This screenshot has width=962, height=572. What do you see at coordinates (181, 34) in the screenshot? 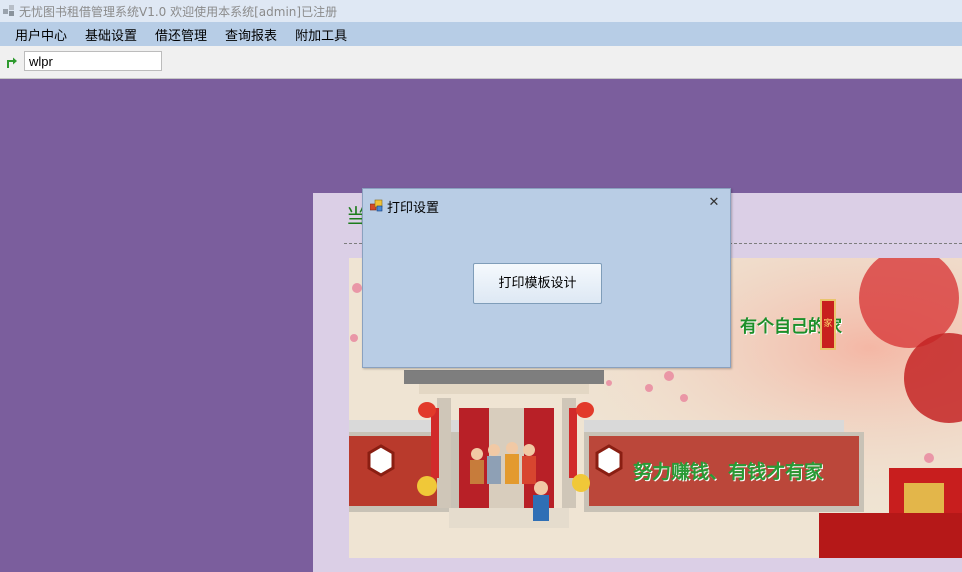
I see `menu-borrow-return: 借还管理` at bounding box center [181, 34].